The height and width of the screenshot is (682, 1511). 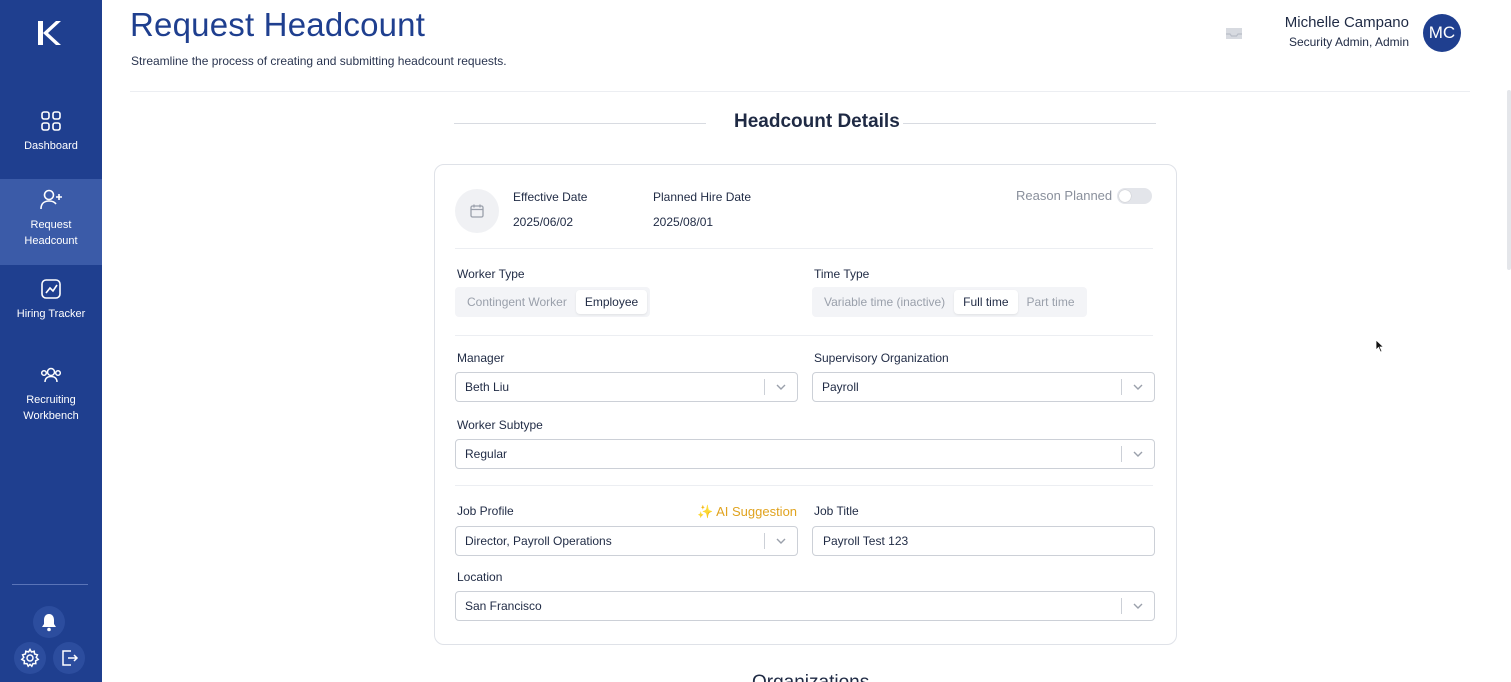 I want to click on supervisory-org-select: Payroll, so click(x=983, y=387).